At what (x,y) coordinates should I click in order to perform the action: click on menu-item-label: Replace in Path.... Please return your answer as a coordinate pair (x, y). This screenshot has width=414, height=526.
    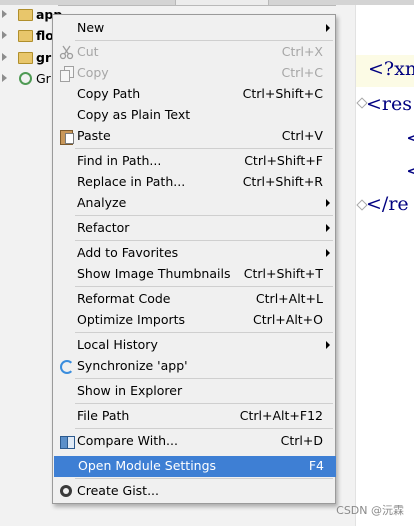
    Looking at the image, I should click on (131, 181).